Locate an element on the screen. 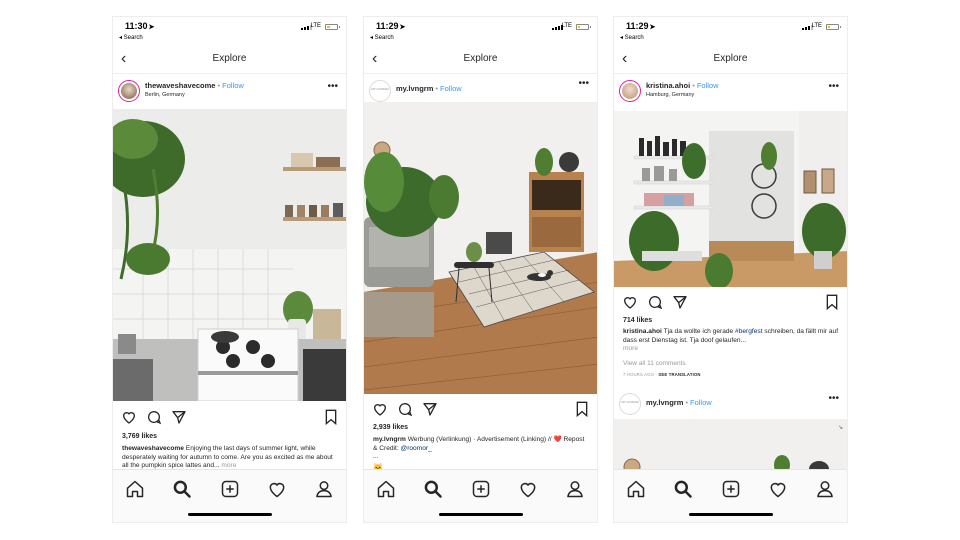 The width and height of the screenshot is (960, 540). like-count: 714 likes is located at coordinates (637, 320).